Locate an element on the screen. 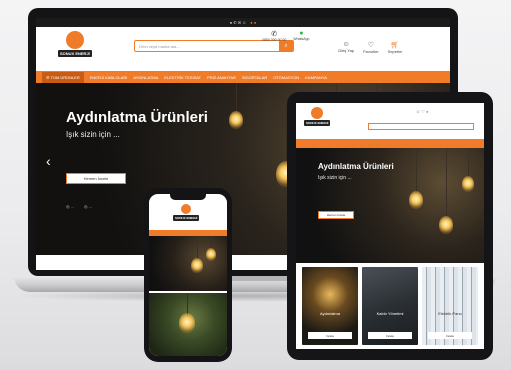  header-contact-row: ✆ 0850 000 00 00 ● WhatsApp is located at coordinates (286, 36).